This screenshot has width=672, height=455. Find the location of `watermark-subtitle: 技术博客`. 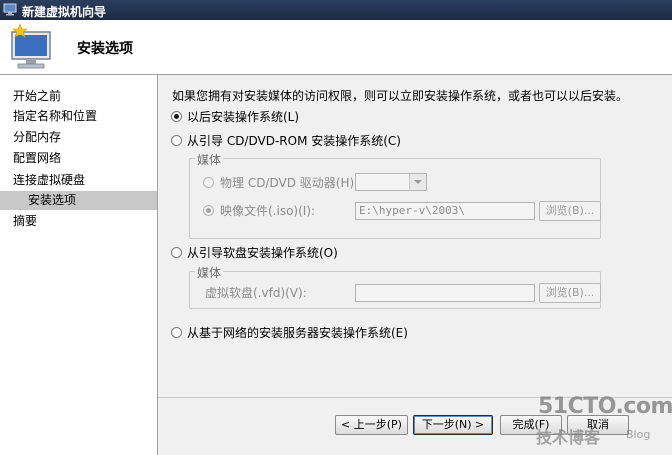

watermark-subtitle: 技术博客 is located at coordinates (568, 437).